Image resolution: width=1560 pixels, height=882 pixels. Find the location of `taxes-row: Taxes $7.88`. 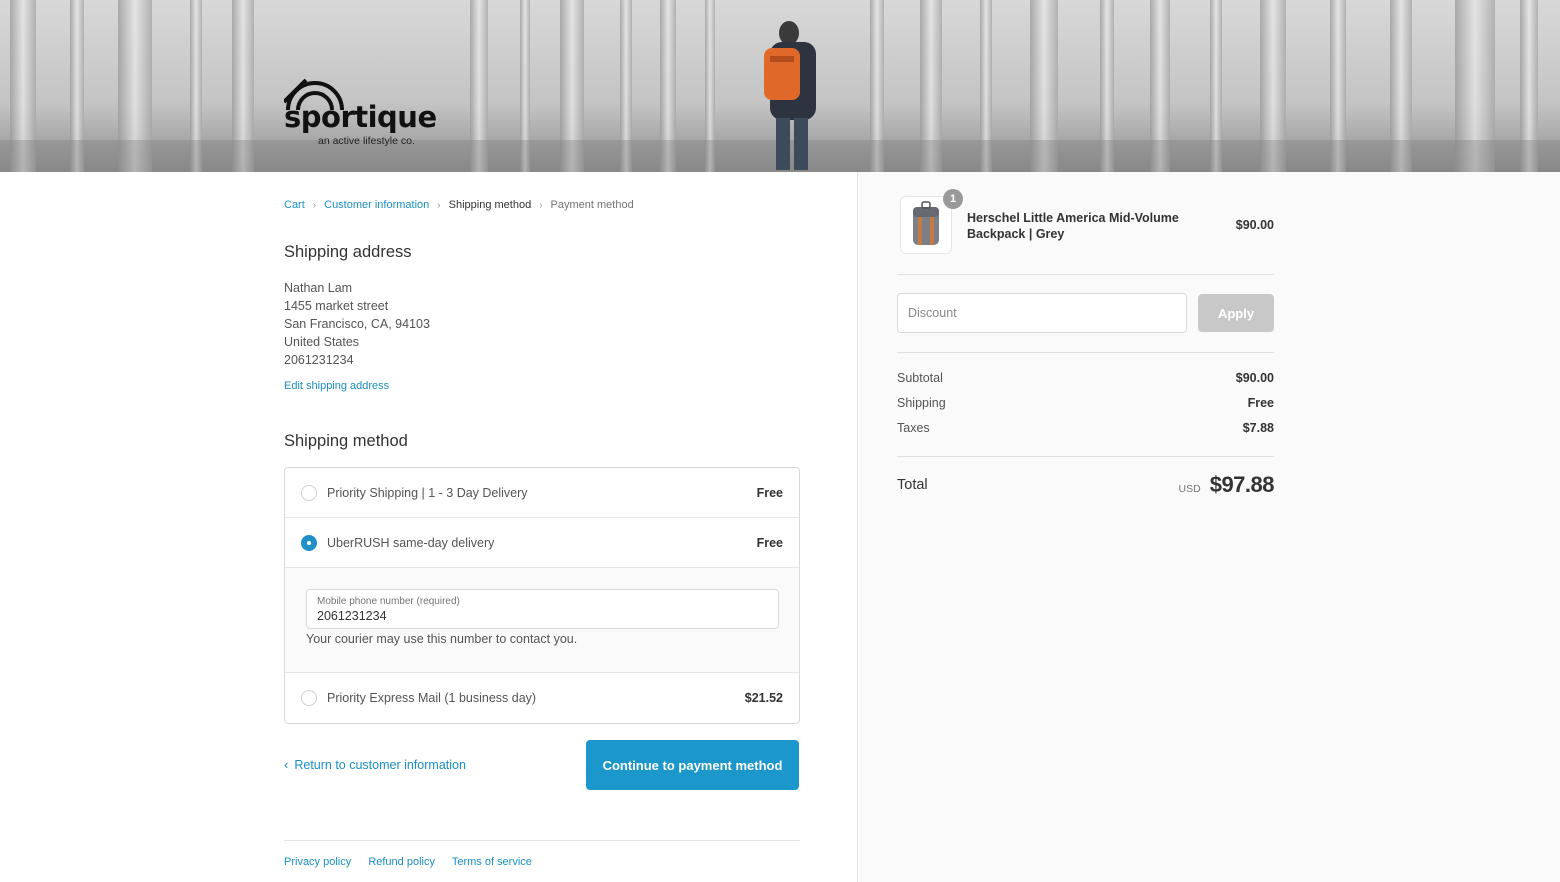

taxes-row: Taxes $7.88 is located at coordinates (1085, 428).